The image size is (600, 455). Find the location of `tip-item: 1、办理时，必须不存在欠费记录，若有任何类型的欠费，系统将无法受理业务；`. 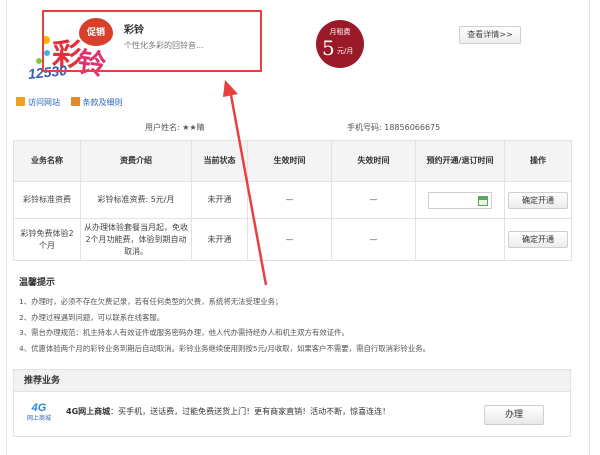

tip-item: 1、办理时，必须不存在欠费记录，若有任何类型的欠费，系统将无法受理业务； is located at coordinates (151, 301).